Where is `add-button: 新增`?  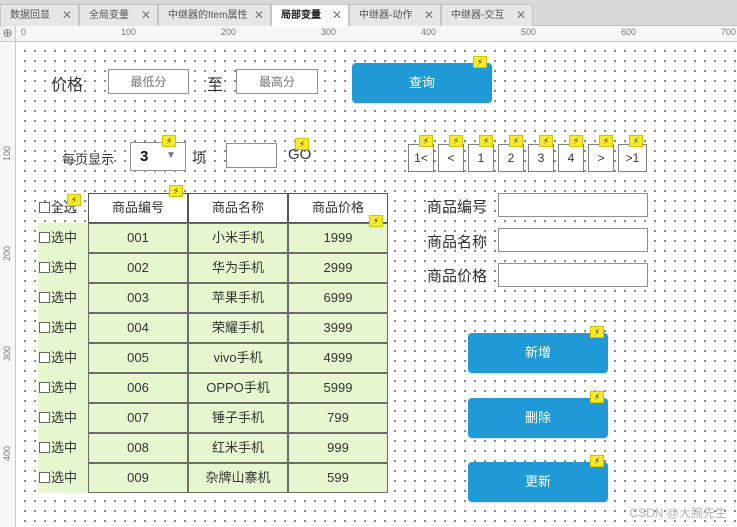 add-button: 新增 is located at coordinates (538, 353).